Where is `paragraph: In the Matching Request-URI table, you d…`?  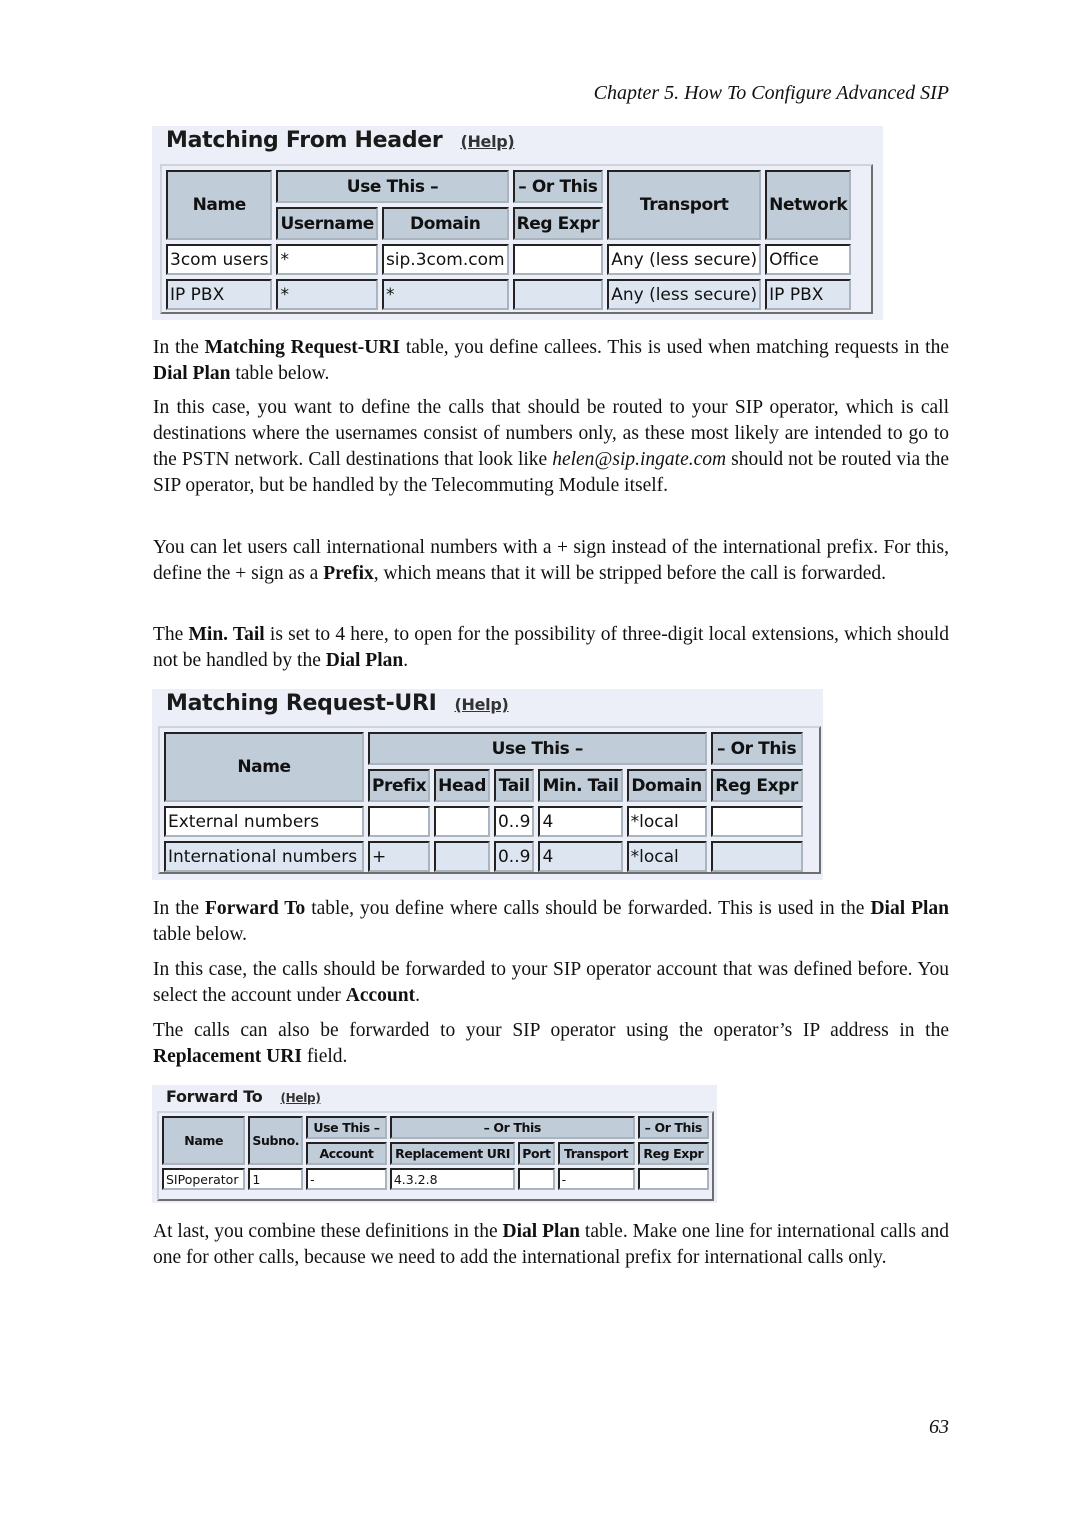
paragraph: In the Matching Request-URI table, you d… is located at coordinates (551, 361).